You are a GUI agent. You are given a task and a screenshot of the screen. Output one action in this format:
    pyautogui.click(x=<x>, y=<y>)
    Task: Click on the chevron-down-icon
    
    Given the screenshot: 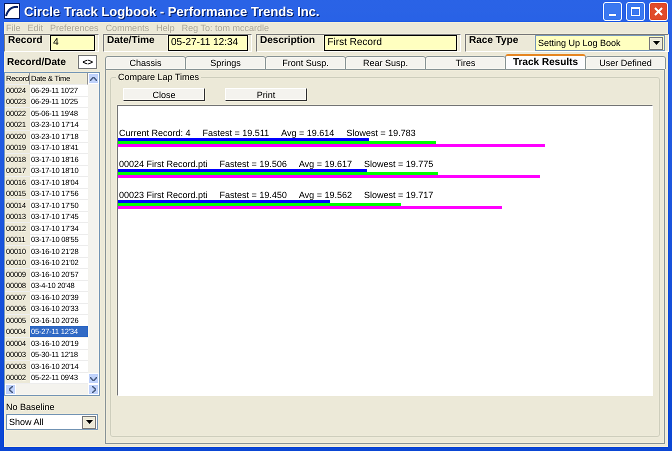 What is the action you would take?
    pyautogui.click(x=93, y=378)
    